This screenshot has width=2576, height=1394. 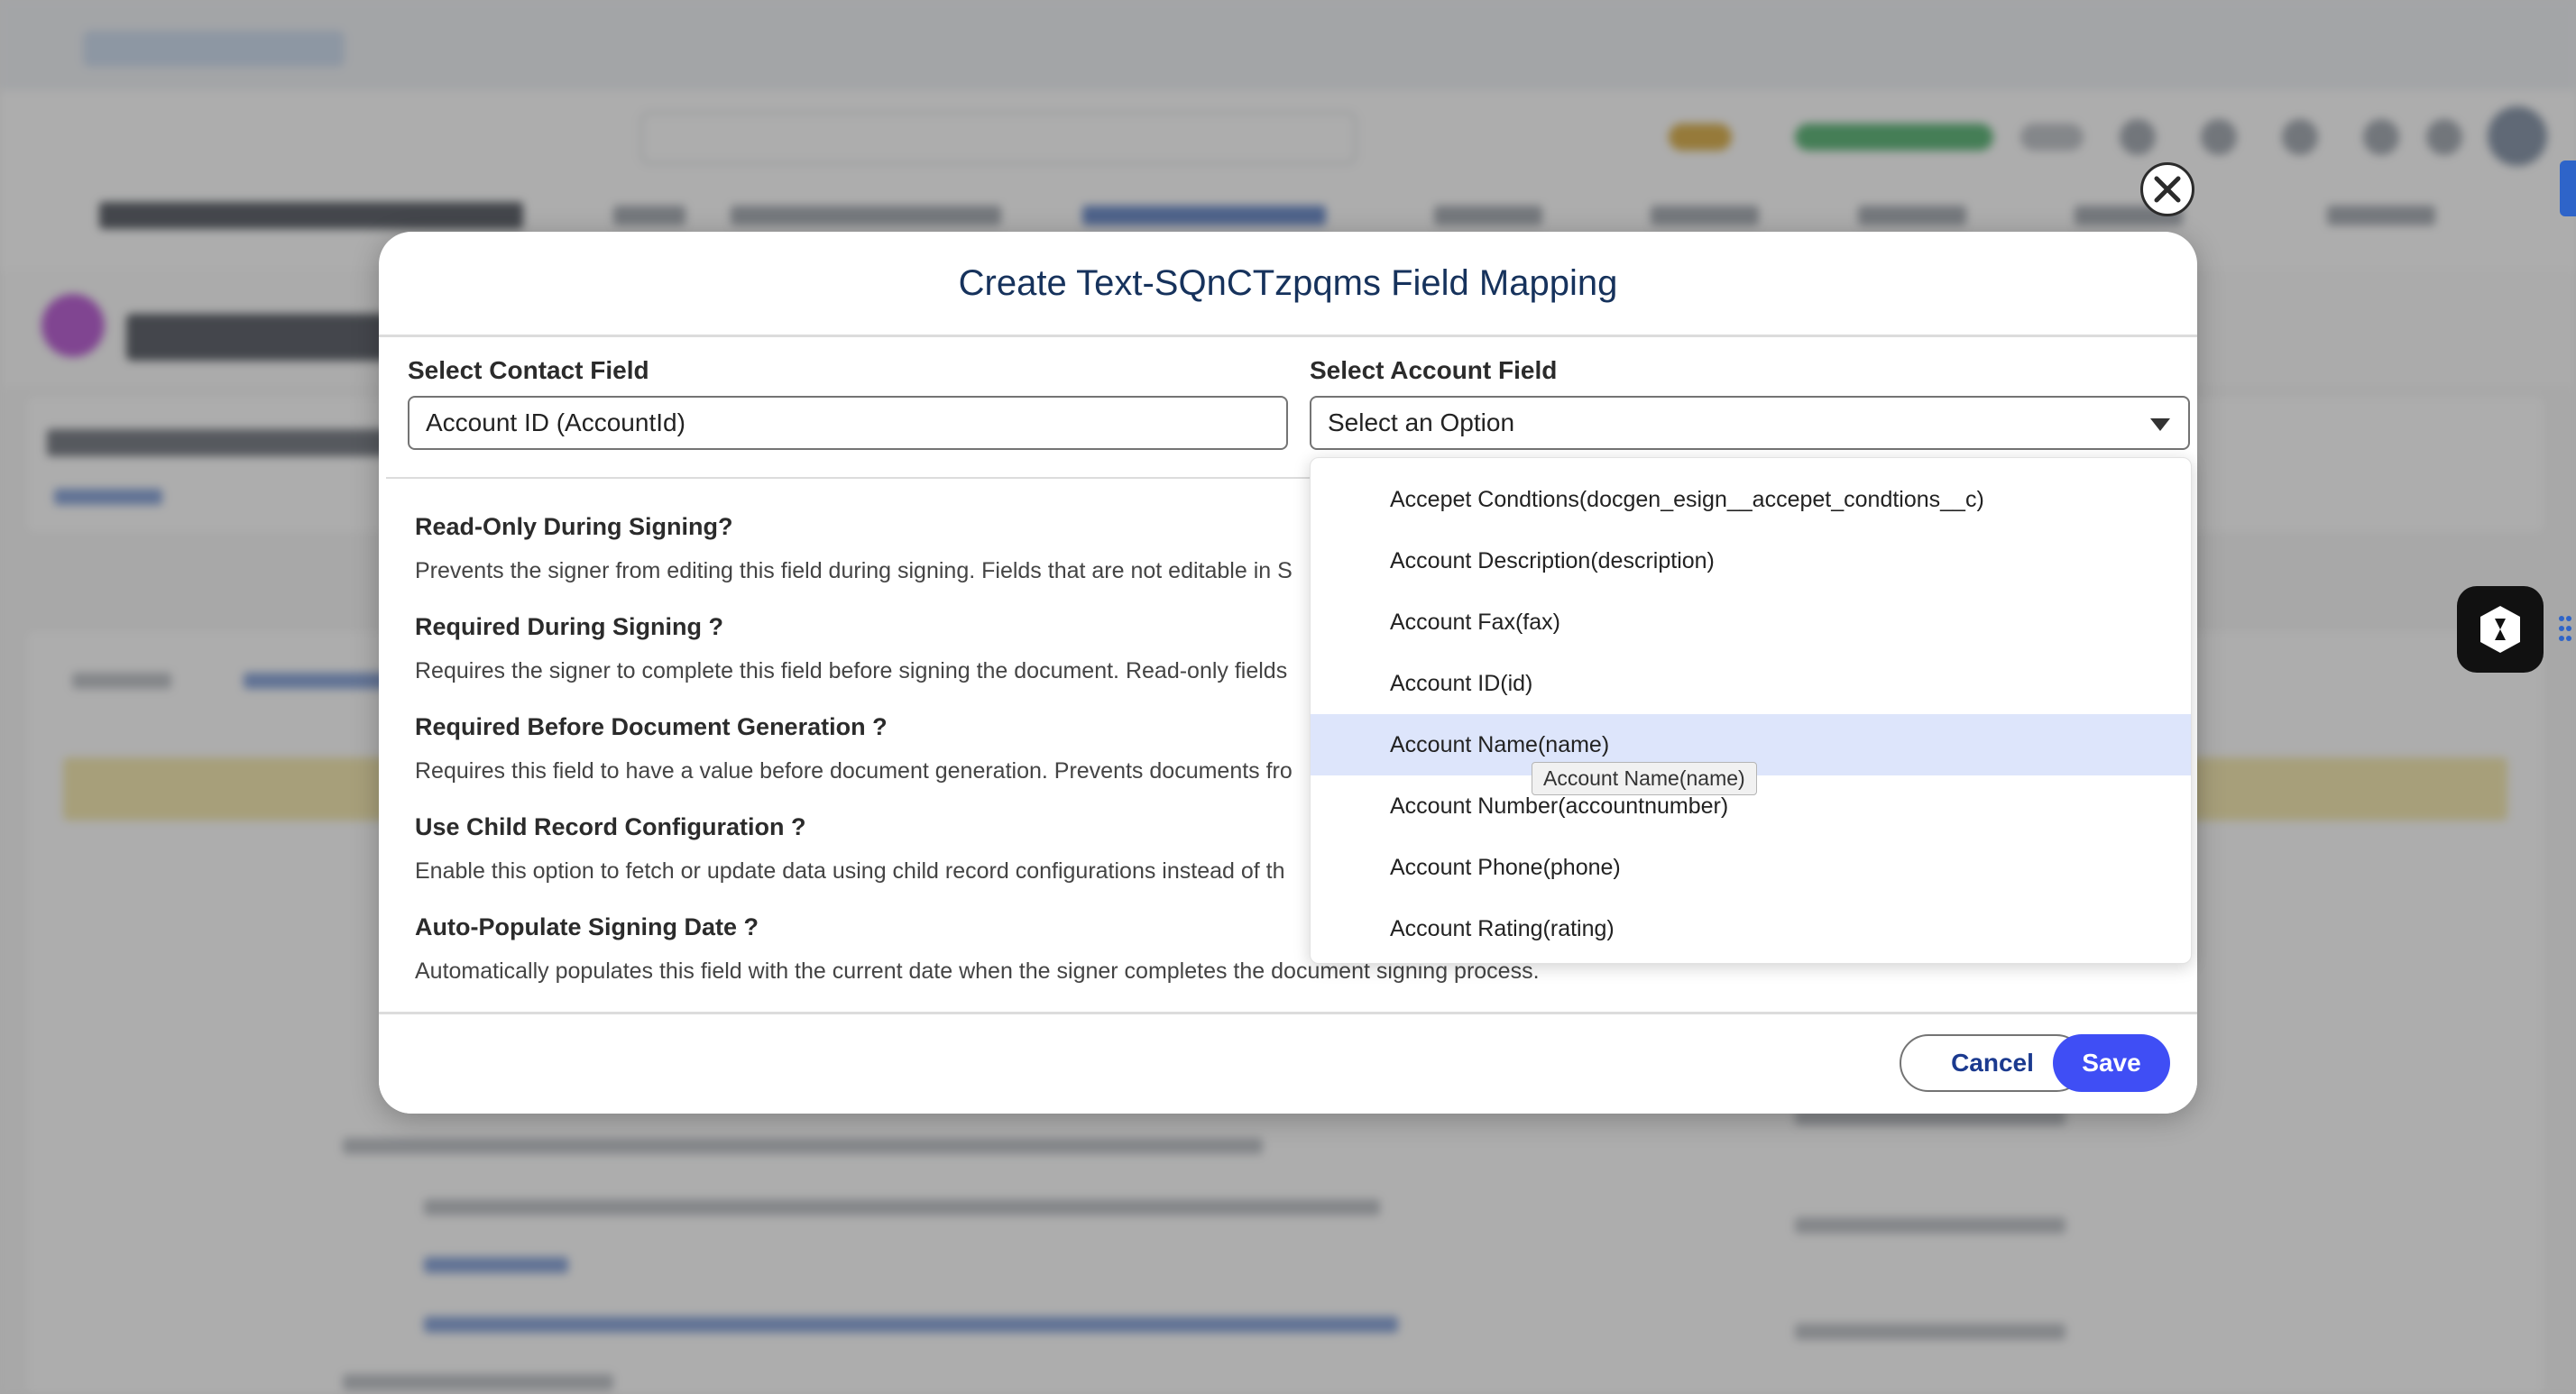 I want to click on save-button: Save, so click(x=2111, y=1063).